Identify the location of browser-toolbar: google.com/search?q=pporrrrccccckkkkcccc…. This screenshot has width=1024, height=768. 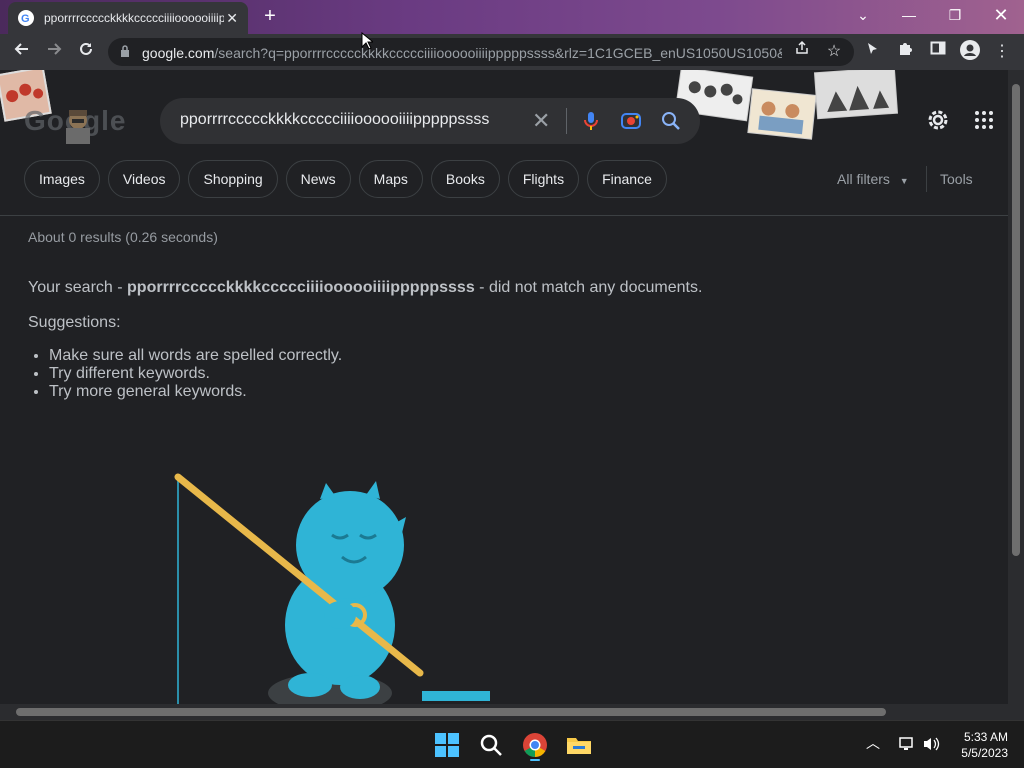
(512, 52).